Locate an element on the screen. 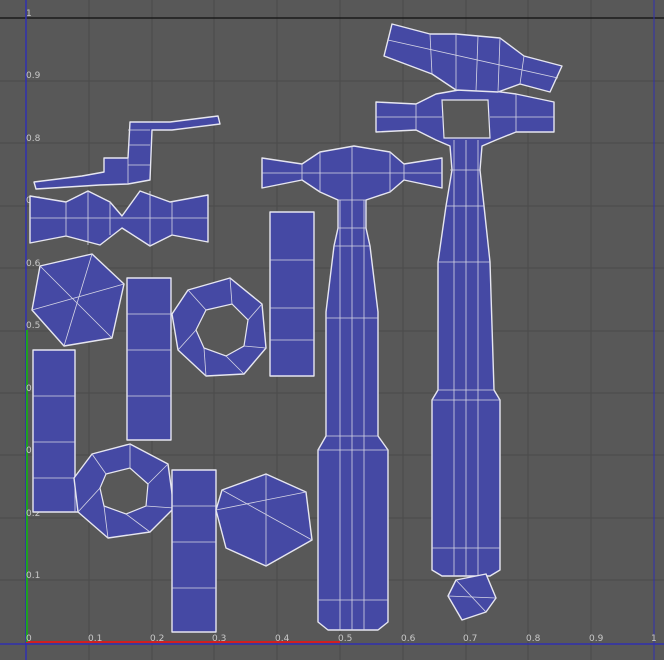 The height and width of the screenshot is (660, 664). uv-shell-handle-block-a is located at coordinates (149, 359).